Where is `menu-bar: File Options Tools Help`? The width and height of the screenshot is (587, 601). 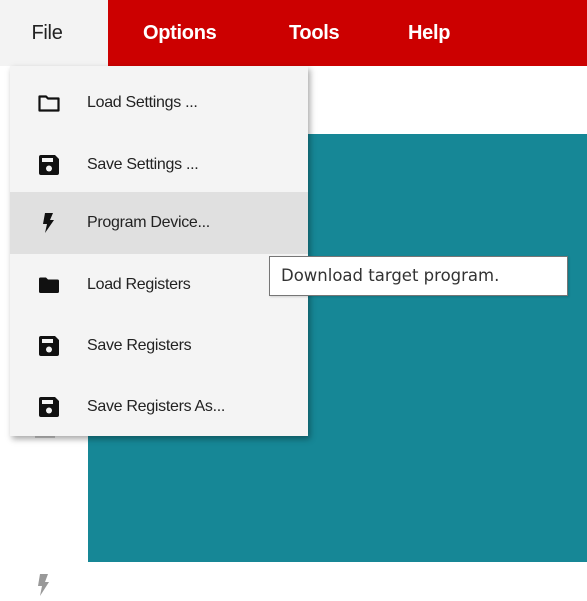
menu-bar: File Options Tools Help is located at coordinates (293, 33).